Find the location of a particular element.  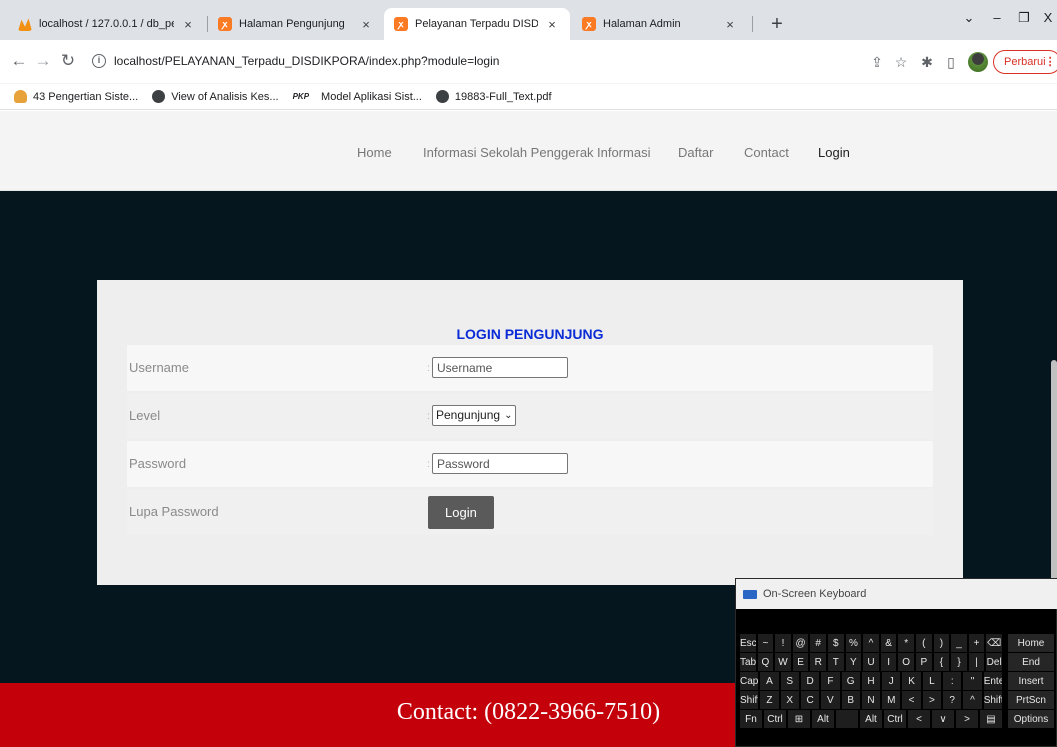

keyboard-key: I is located at coordinates (888, 662).